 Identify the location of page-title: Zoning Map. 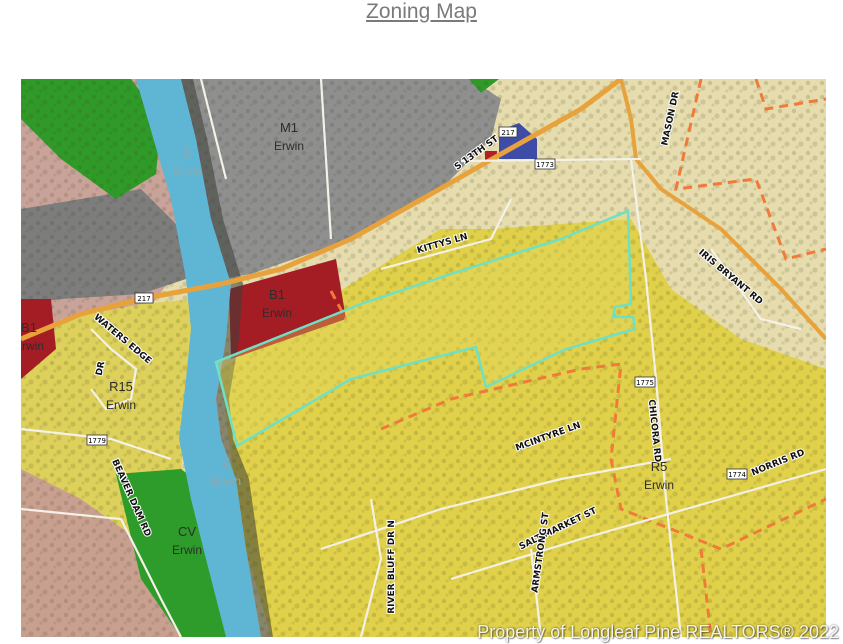
(421, 11).